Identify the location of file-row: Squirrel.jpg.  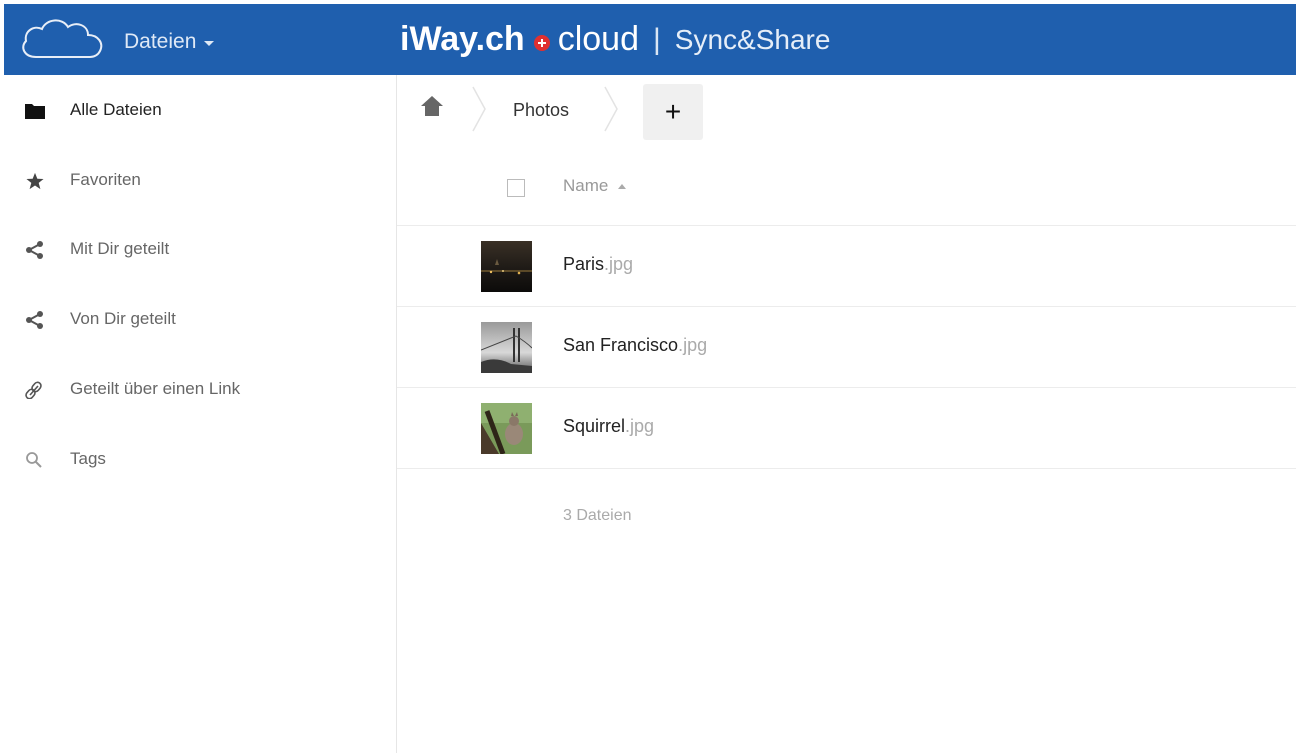
(846, 428).